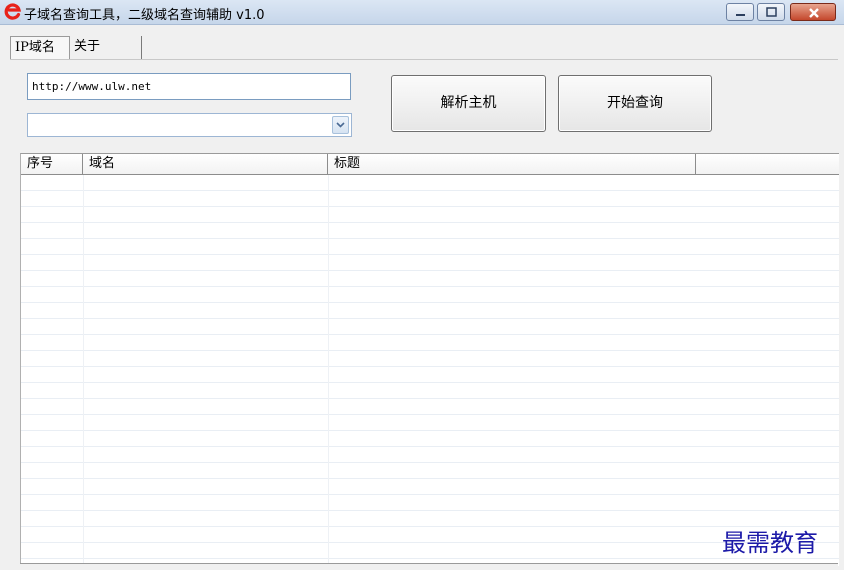 The width and height of the screenshot is (844, 570). What do you see at coordinates (770, 543) in the screenshot?
I see `watermark-text: 最需教育` at bounding box center [770, 543].